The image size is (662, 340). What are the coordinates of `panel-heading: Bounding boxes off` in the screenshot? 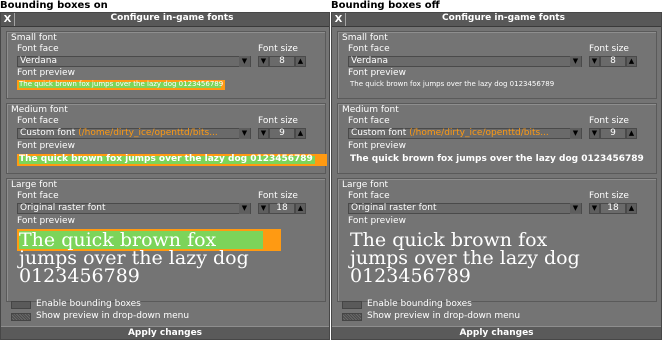 It's located at (385, 5).